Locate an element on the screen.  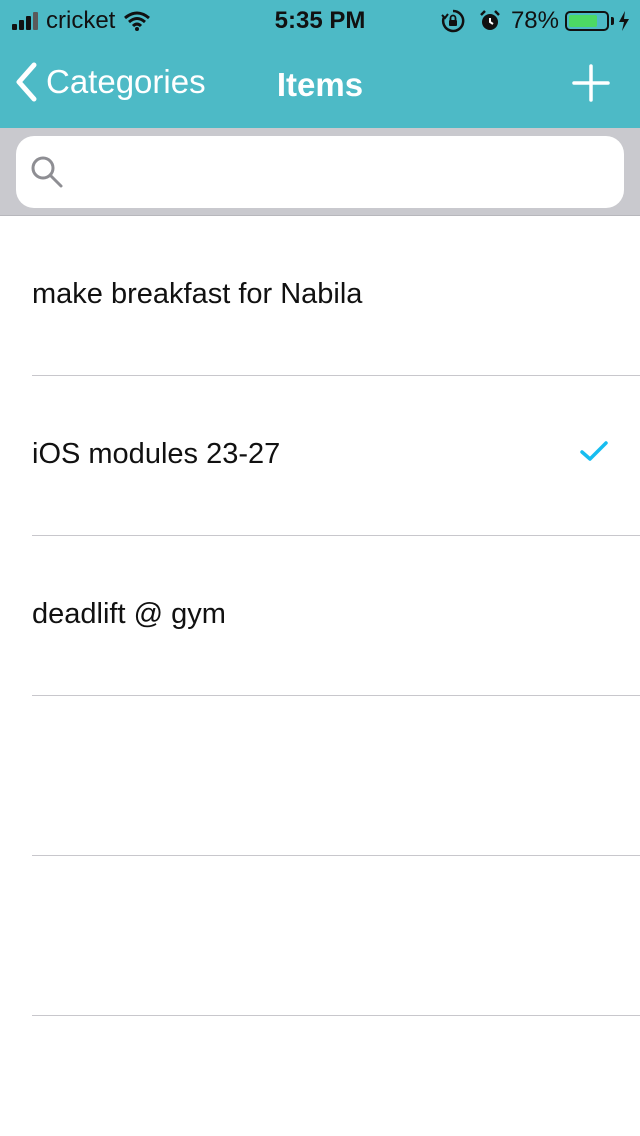
item-title: iOS modules 23-27 is located at coordinates (156, 454).